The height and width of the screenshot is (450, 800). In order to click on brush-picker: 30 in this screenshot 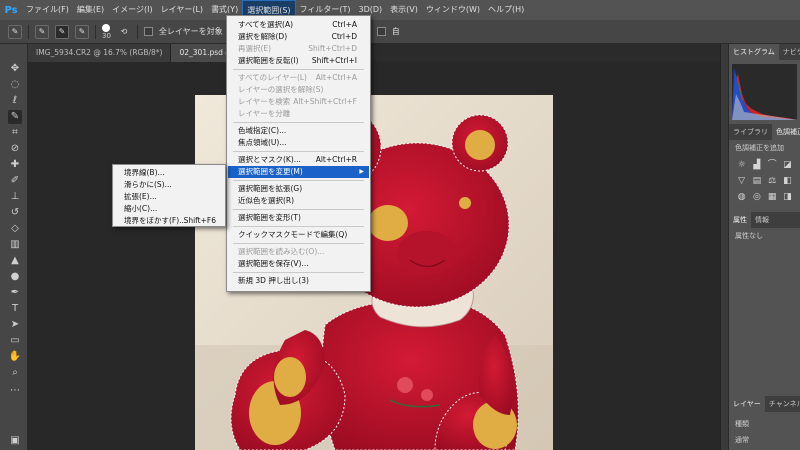, I will do `click(106, 31)`.